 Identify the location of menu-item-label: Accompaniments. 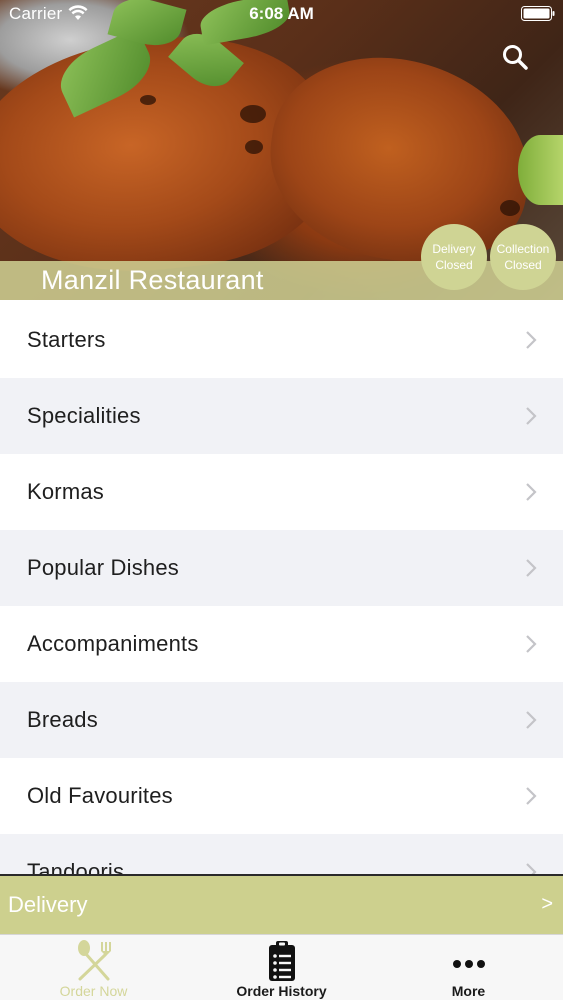
(113, 643).